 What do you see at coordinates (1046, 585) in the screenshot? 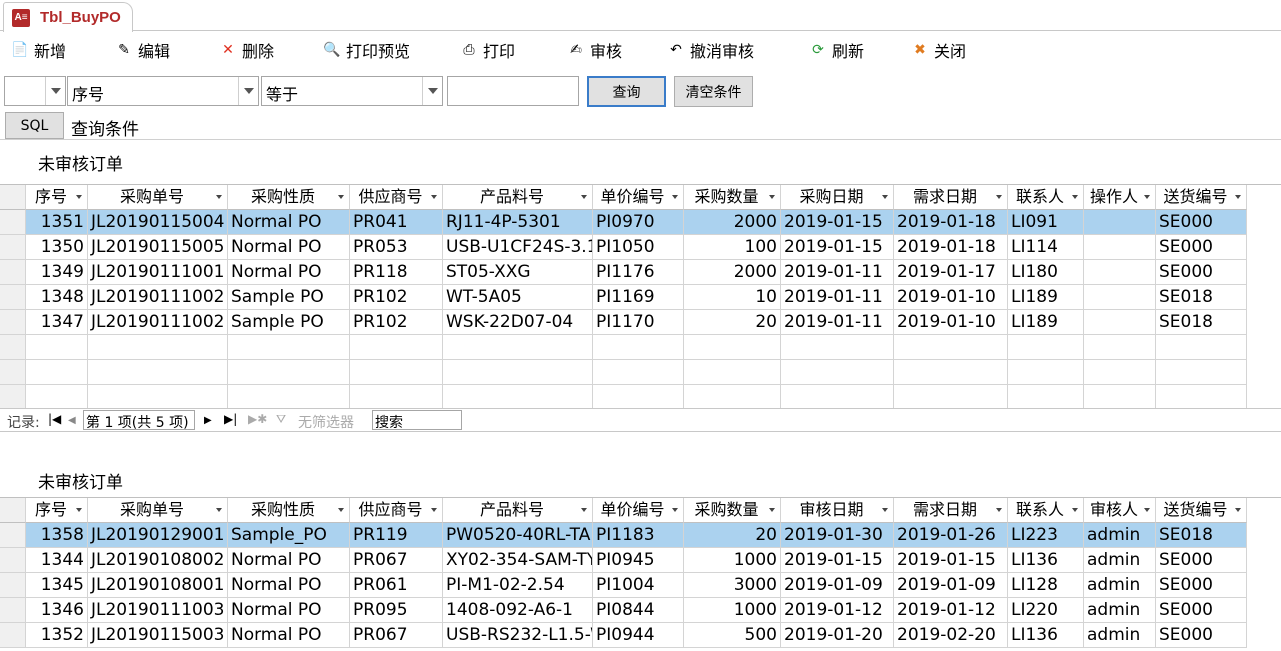
I see `table-cell: LI128` at bounding box center [1046, 585].